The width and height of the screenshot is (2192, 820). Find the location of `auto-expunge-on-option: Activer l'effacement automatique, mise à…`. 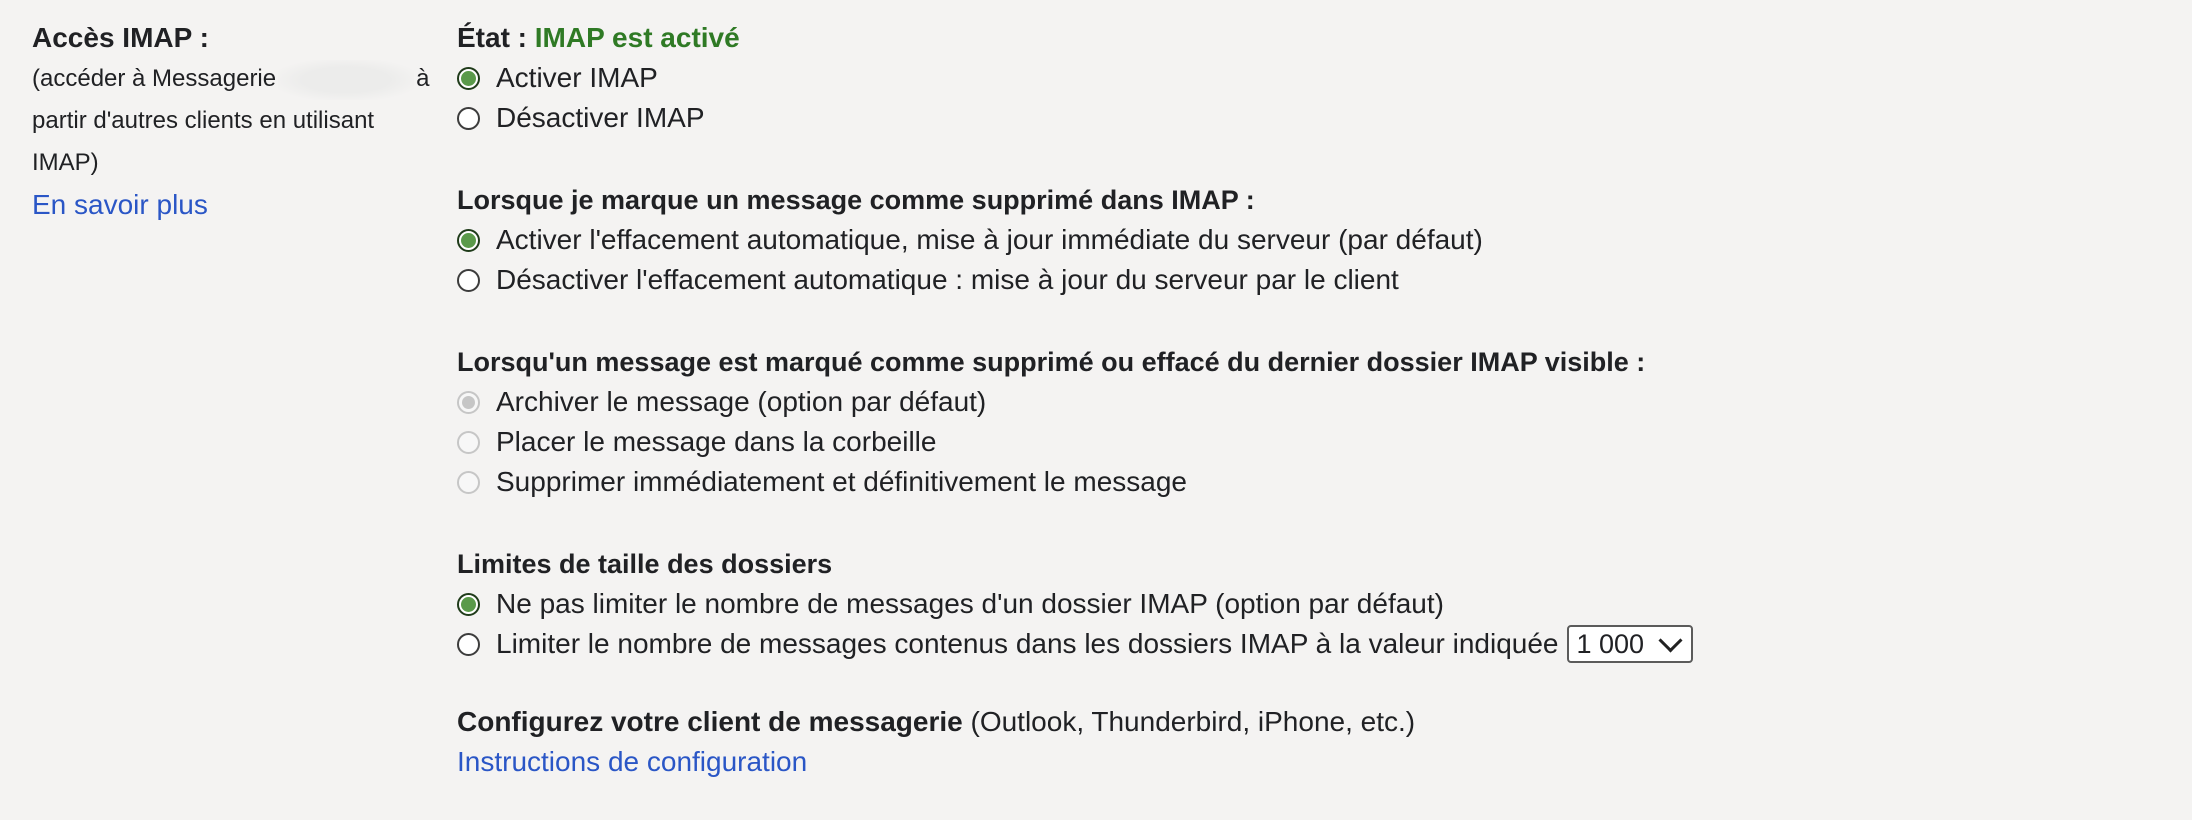

auto-expunge-on-option: Activer l'effacement automatique, mise à… is located at coordinates (1307, 240).